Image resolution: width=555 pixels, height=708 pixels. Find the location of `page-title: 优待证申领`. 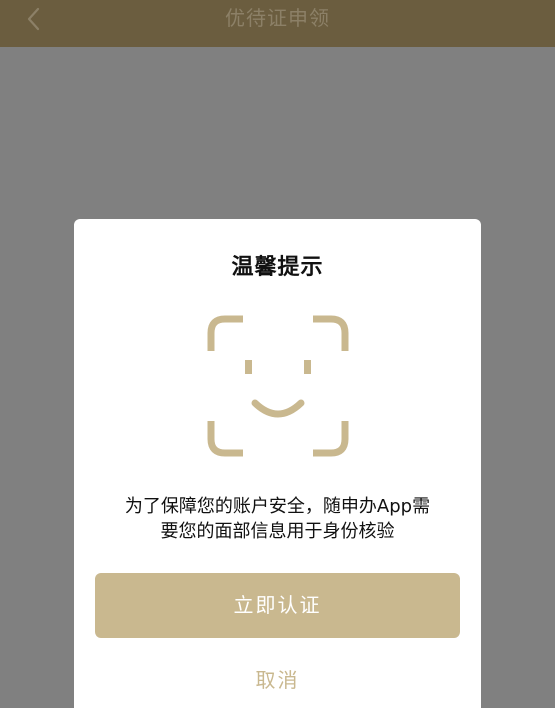

page-title: 优待证申领 is located at coordinates (277, 18).